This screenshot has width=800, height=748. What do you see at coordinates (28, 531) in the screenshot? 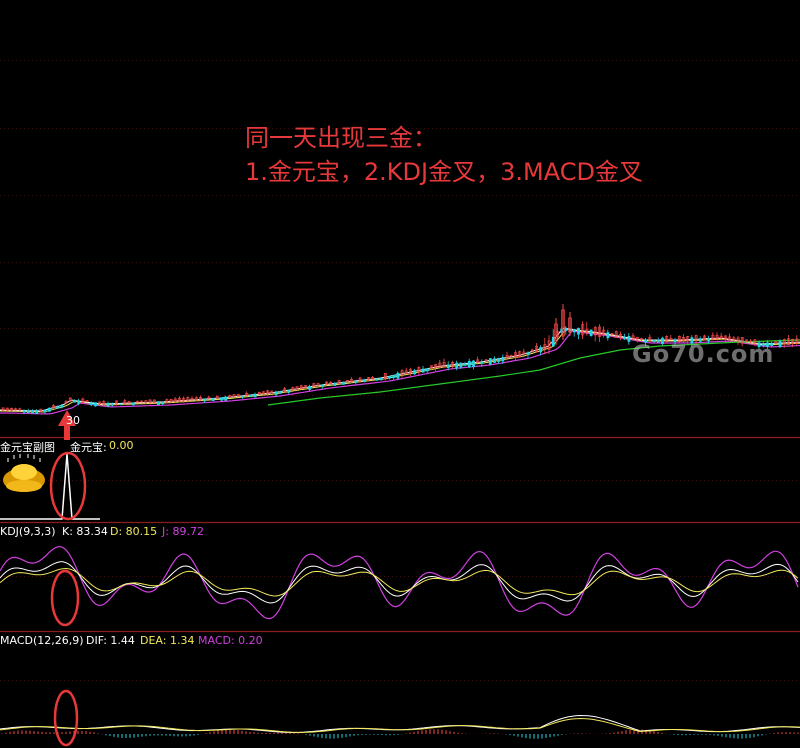
I see `kdj-panel-title: KDJ(9,3,3)` at bounding box center [28, 531].